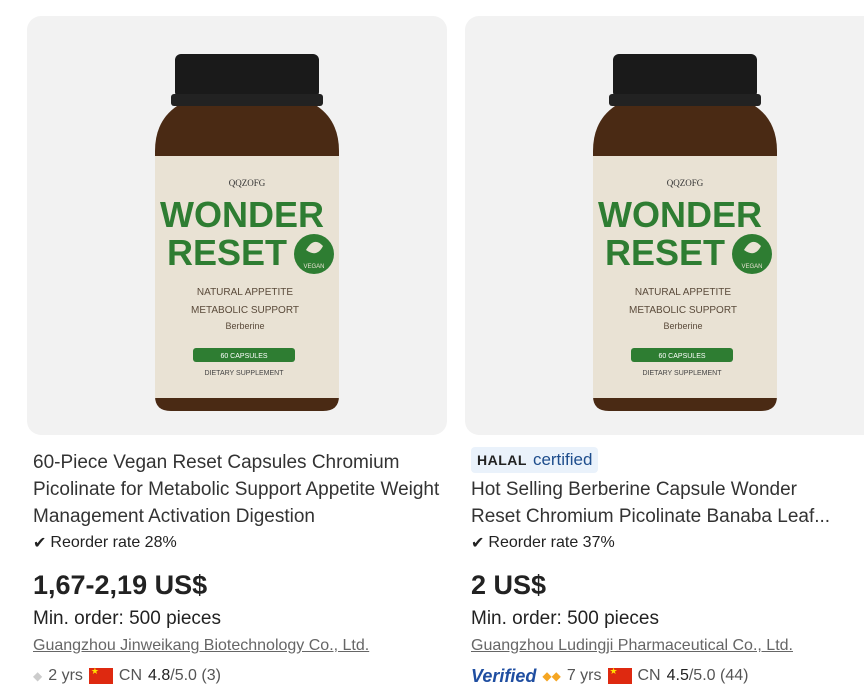  What do you see at coordinates (543, 543) in the screenshot?
I see `reorder-rate: ✔ Reorder rate 37%` at bounding box center [543, 543].